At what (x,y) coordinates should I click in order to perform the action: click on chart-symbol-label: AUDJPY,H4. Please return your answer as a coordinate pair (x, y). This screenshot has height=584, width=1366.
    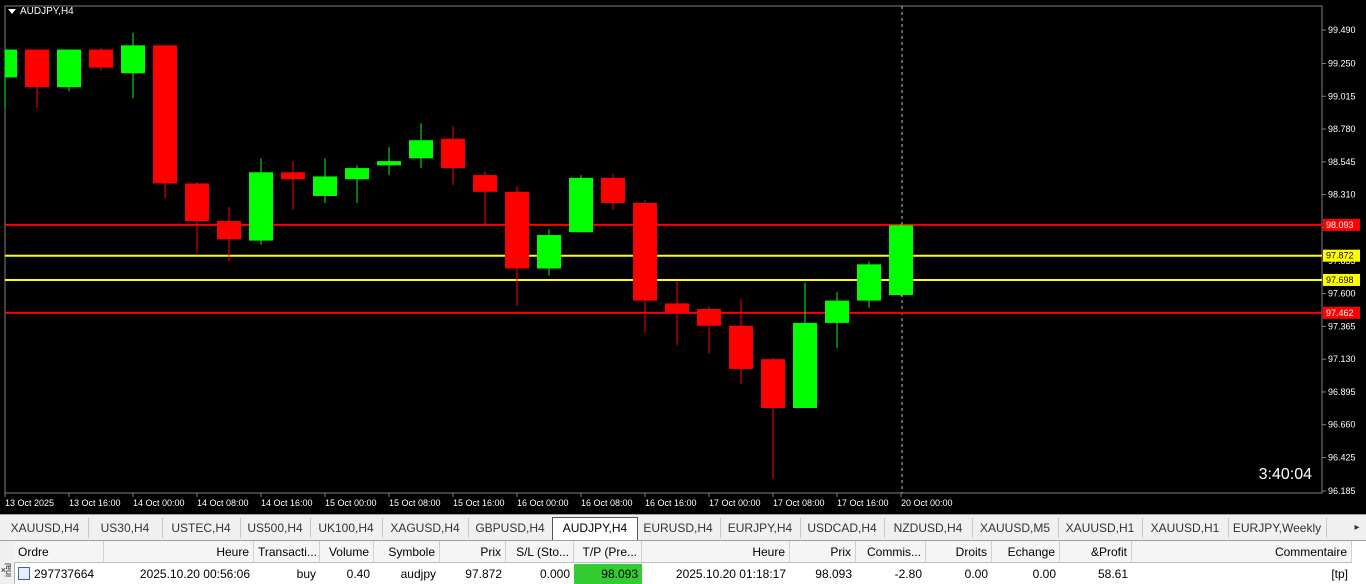
    Looking at the image, I should click on (47, 11).